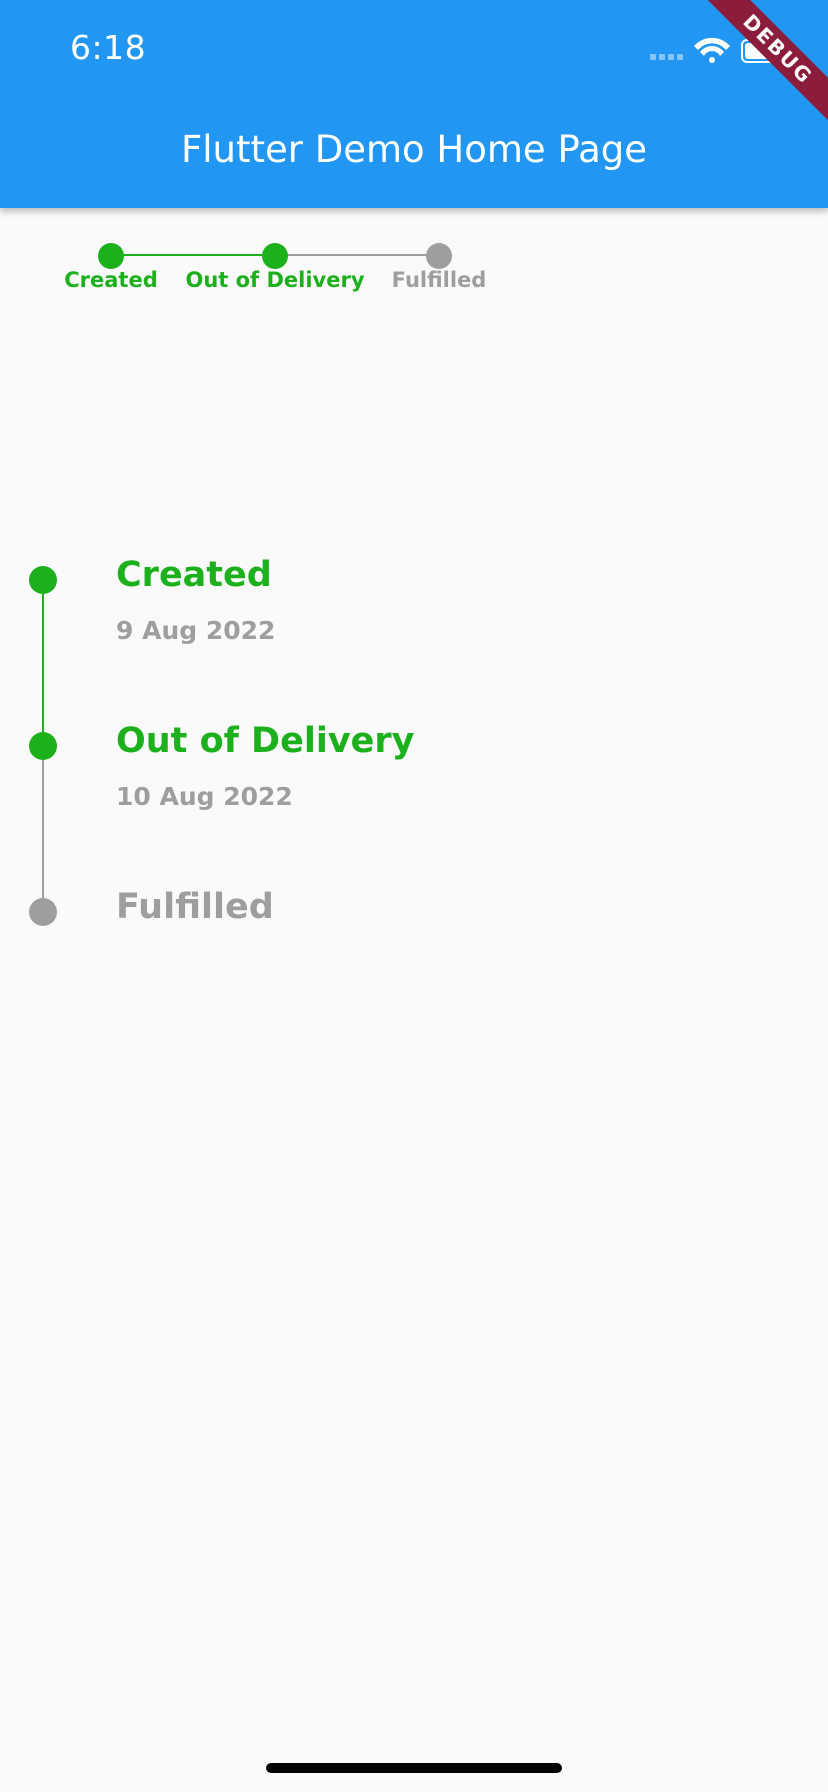 This screenshot has width=828, height=1792. I want to click on timeline-dot-out-of-delivery, so click(43, 746).